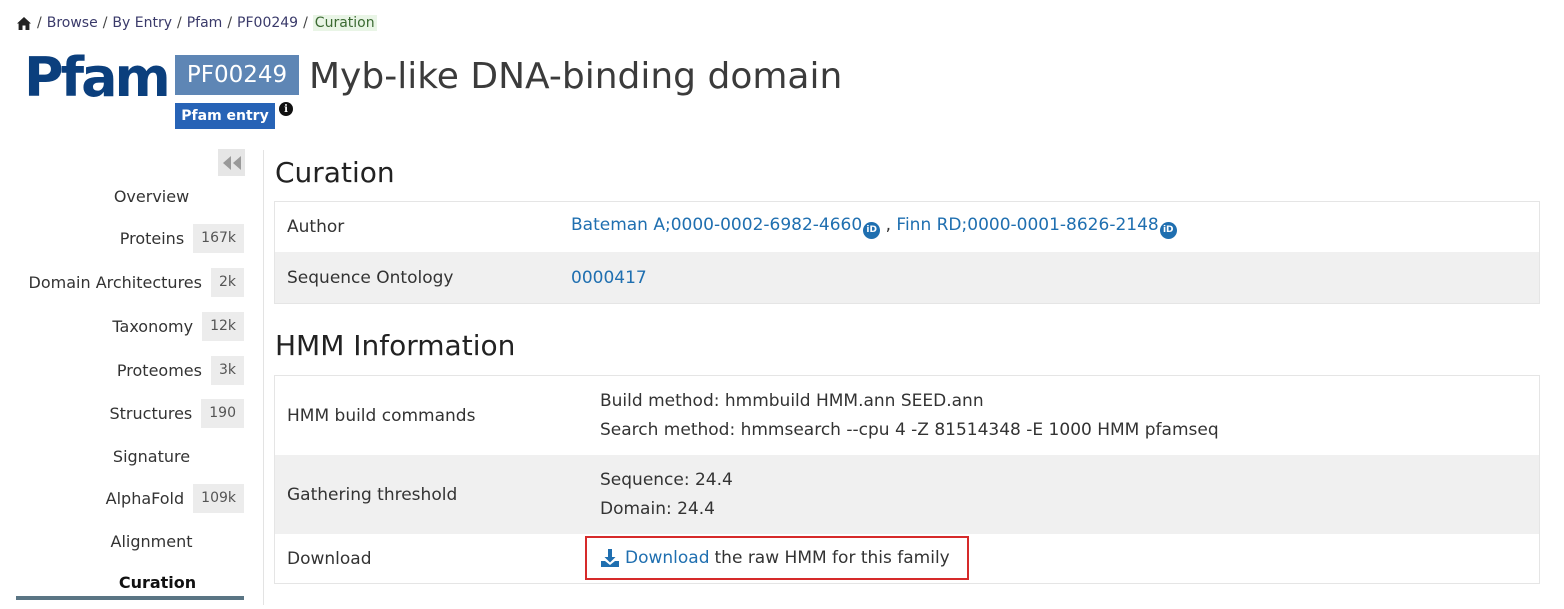  Describe the element at coordinates (344, 23) in the screenshot. I see `breadcrumb-current: Curation` at that location.